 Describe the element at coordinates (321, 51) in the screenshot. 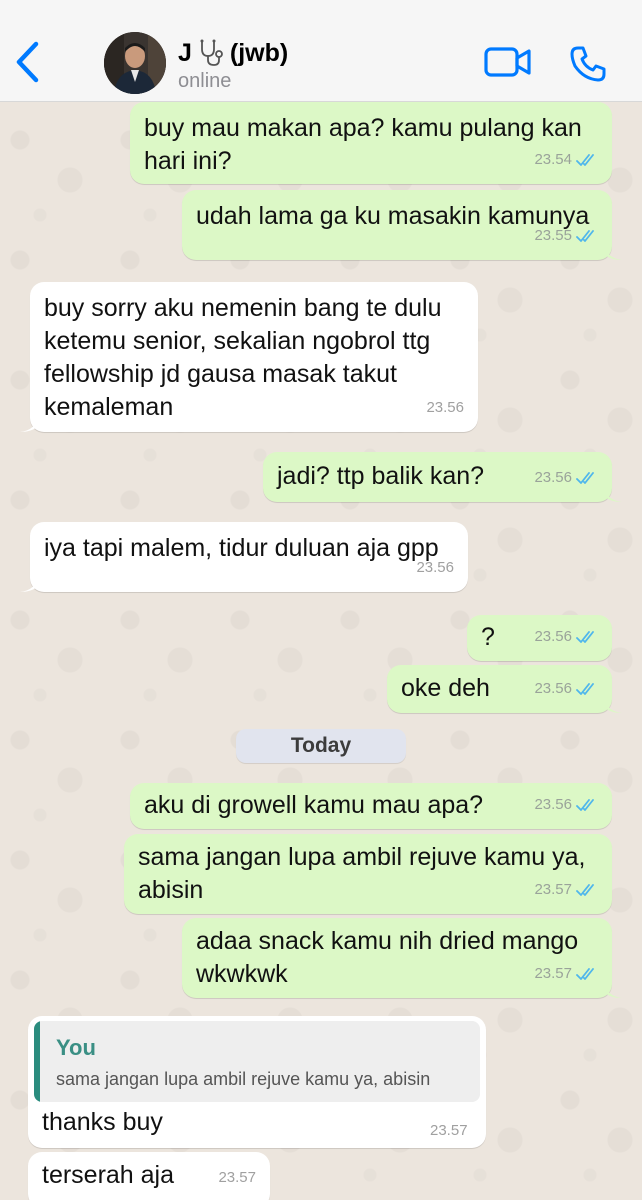

I see `chat-header: J (jwb) online` at that location.